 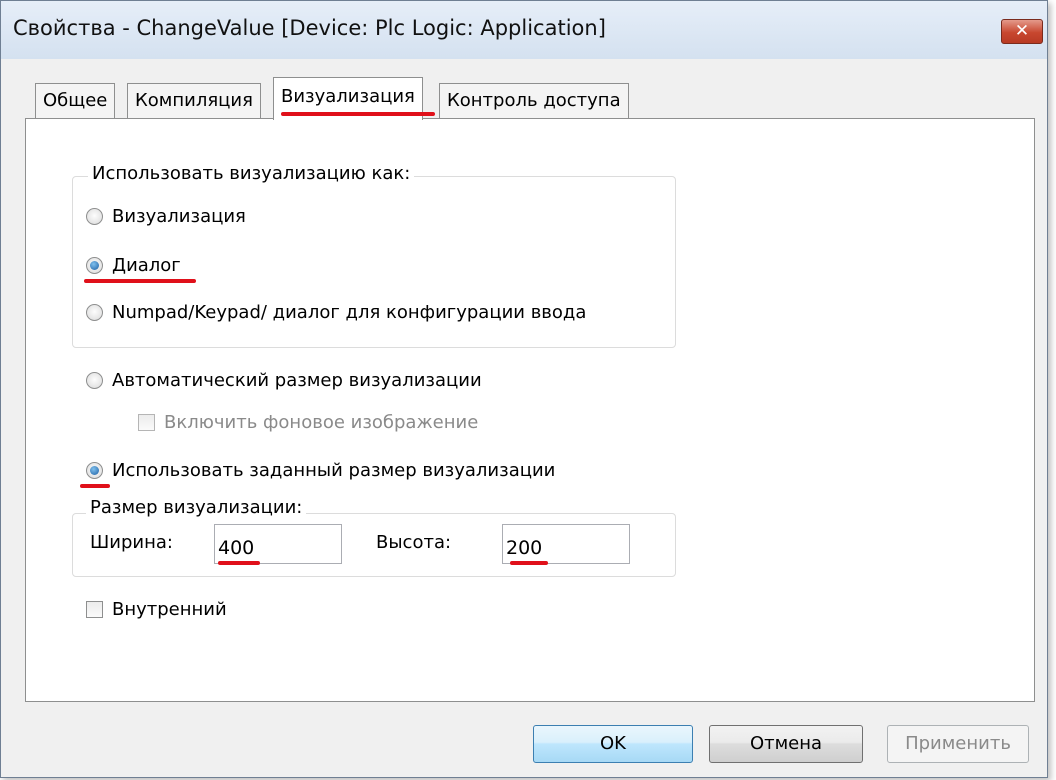 I want to click on checkbox-background-image-box, so click(x=146, y=422).